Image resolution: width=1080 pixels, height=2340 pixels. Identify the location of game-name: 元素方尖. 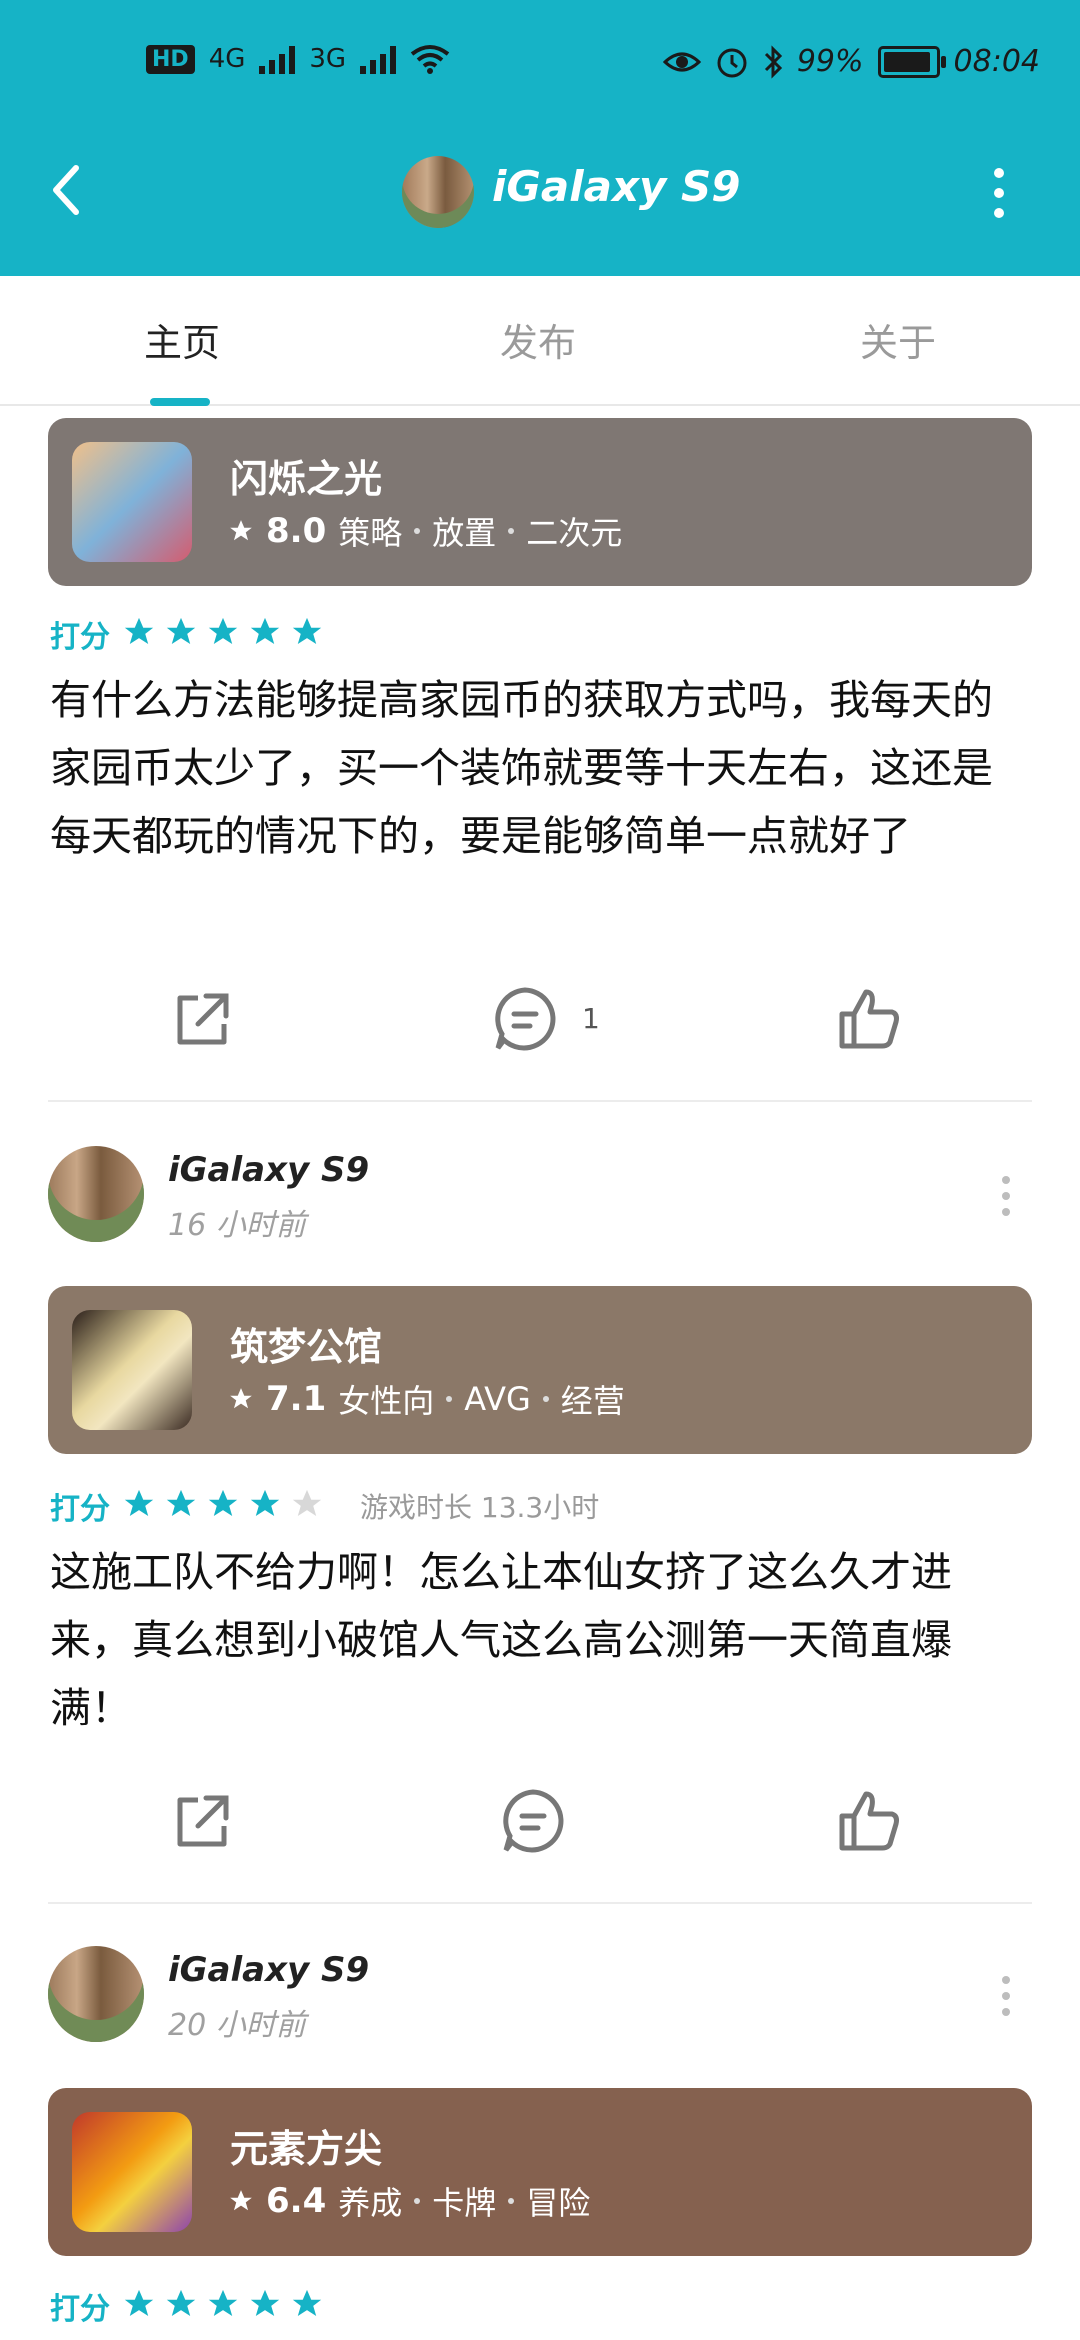
(306, 2149).